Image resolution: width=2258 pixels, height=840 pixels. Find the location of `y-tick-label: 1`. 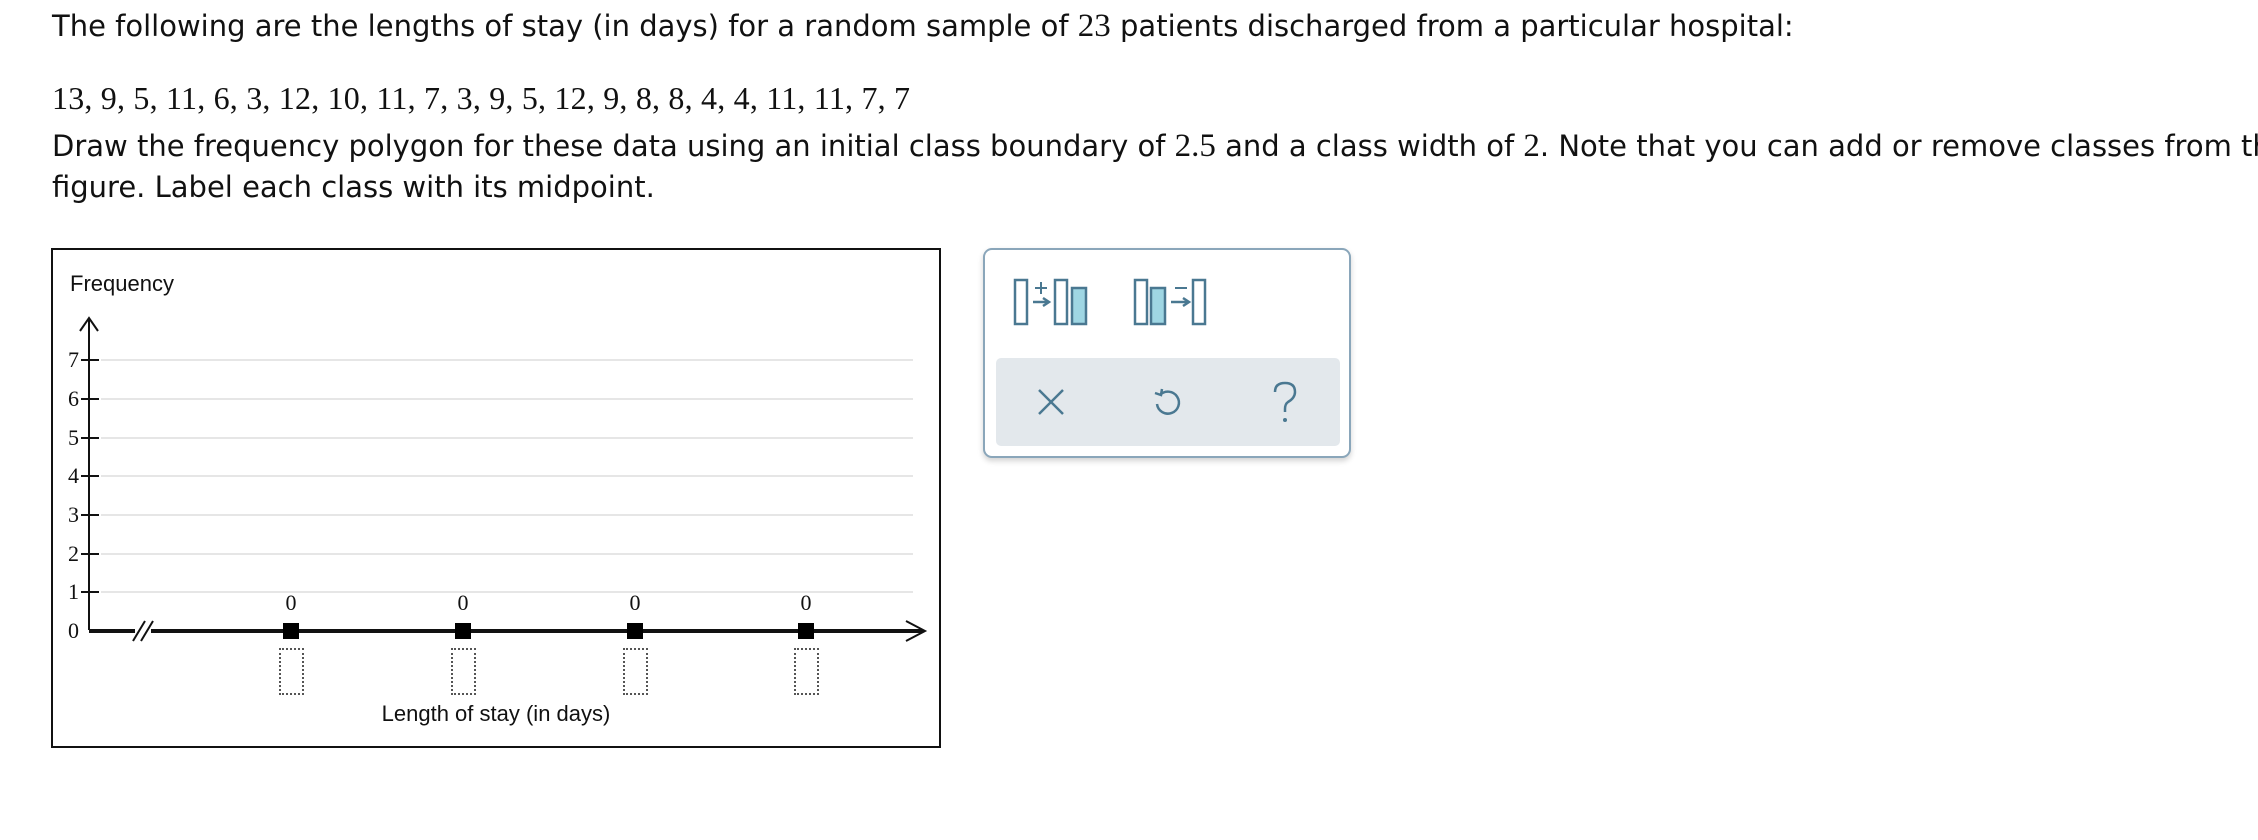

y-tick-label: 1 is located at coordinates (73, 591).